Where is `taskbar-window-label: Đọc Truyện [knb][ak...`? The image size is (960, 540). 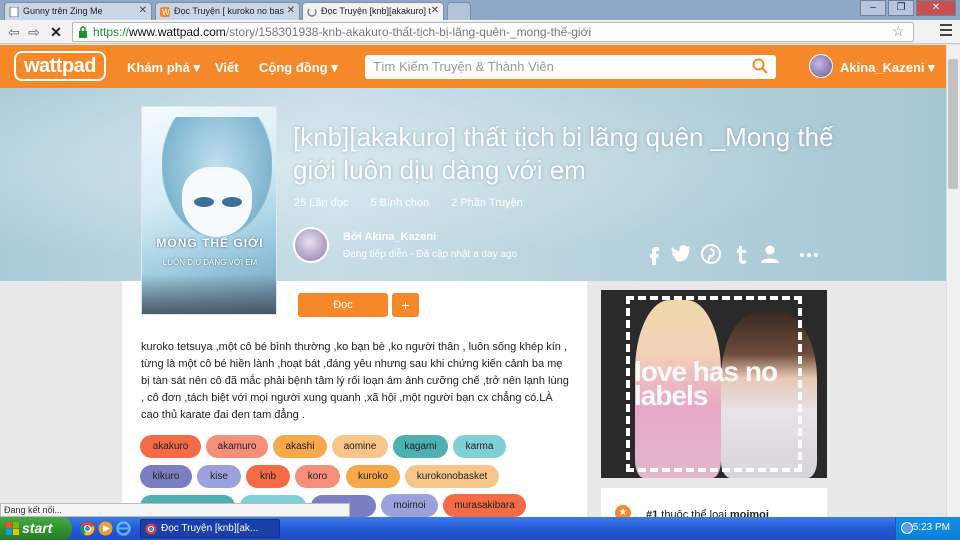
taskbar-window-label: Đọc Truyện [knb][ak... is located at coordinates (210, 528).